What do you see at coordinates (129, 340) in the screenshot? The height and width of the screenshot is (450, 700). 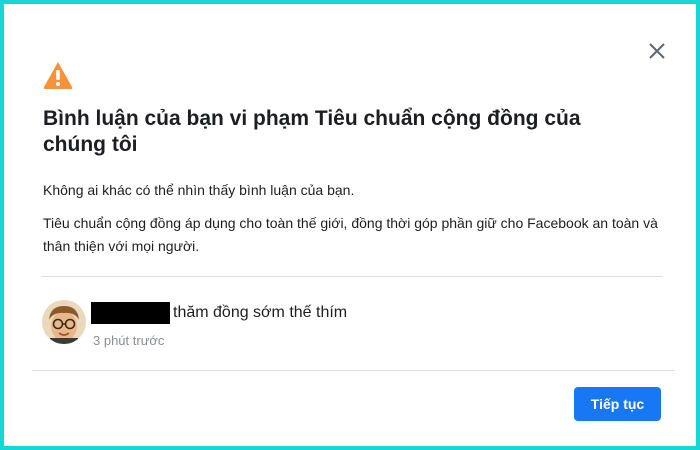 I see `comment-timestamp: 3 phút trước` at bounding box center [129, 340].